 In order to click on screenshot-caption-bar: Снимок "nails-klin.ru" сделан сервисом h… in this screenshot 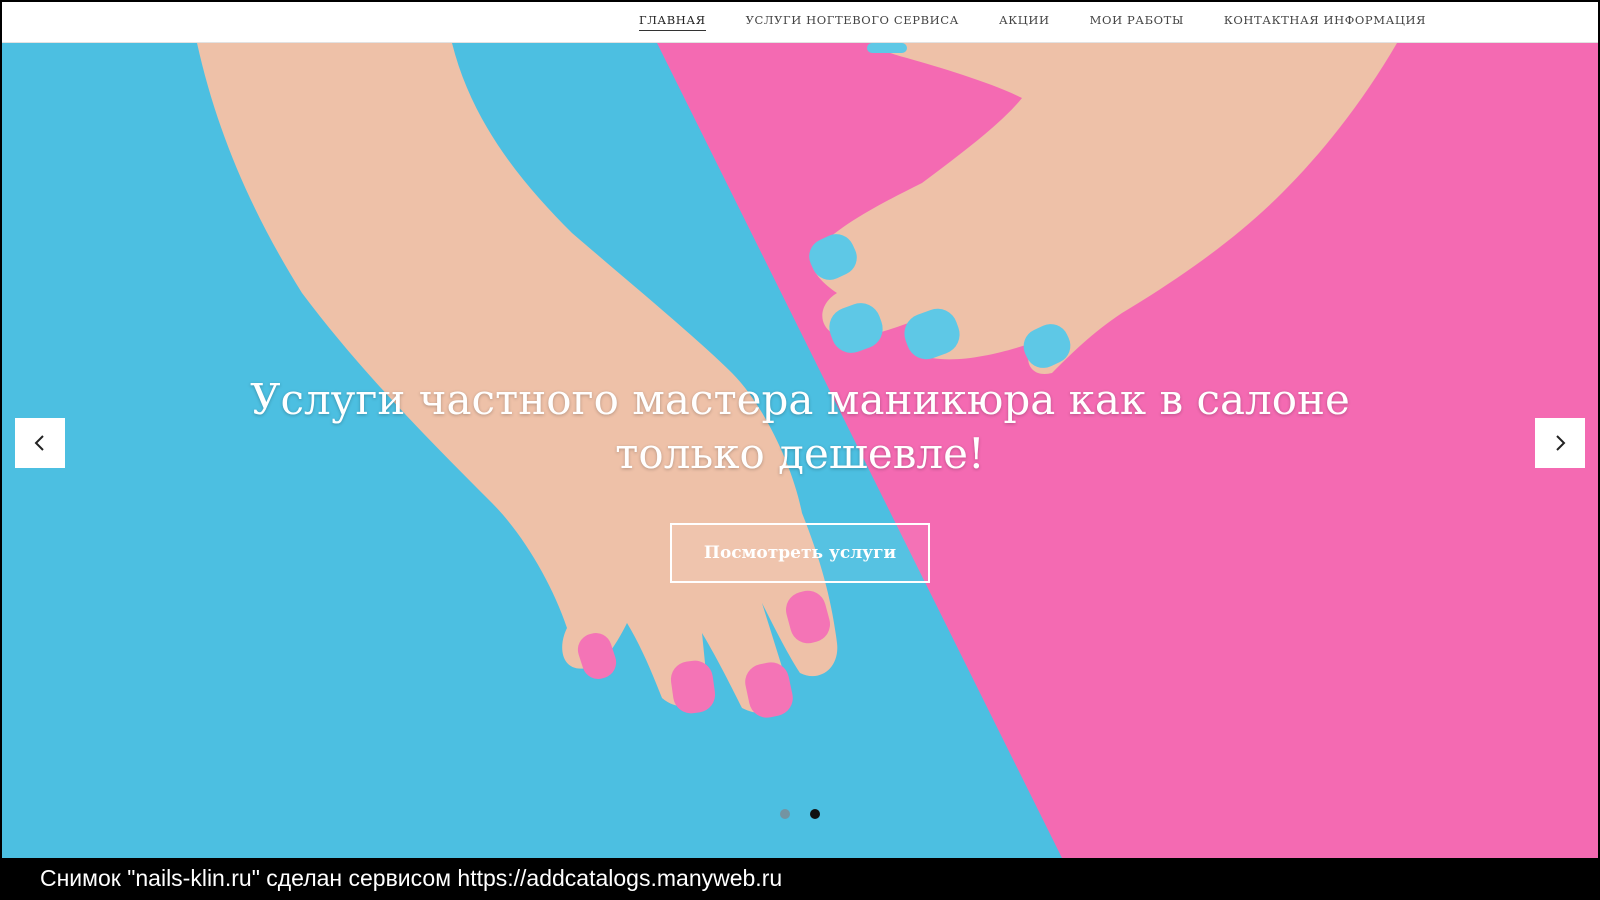, I will do `click(800, 879)`.